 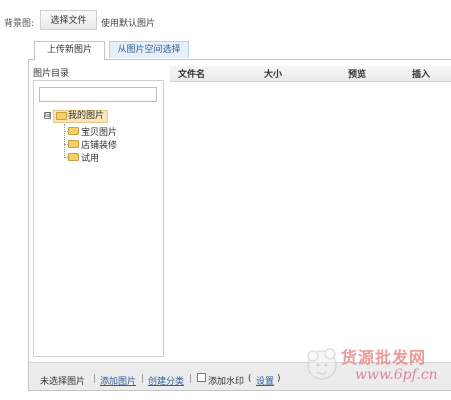 I want to click on settings-paren-open: (, so click(x=250, y=379).